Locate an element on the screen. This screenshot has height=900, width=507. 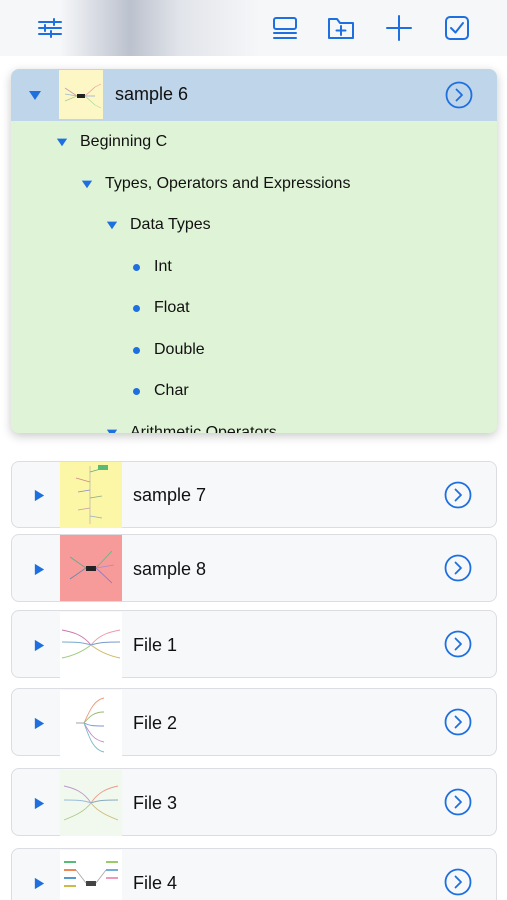
file-card: sample 7 is located at coordinates (254, 494).